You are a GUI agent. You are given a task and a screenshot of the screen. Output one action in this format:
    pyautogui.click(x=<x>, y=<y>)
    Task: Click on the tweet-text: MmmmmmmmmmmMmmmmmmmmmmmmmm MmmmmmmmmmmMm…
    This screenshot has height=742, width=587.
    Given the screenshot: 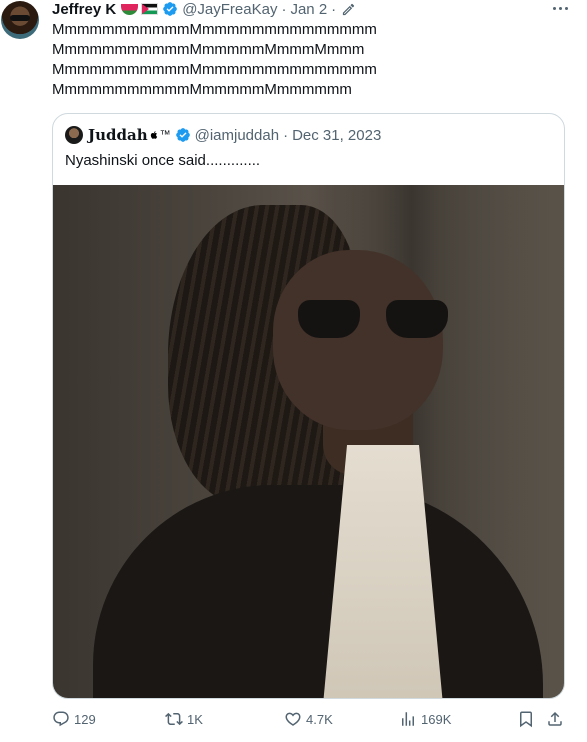 What is the action you would take?
    pyautogui.click(x=307, y=60)
    